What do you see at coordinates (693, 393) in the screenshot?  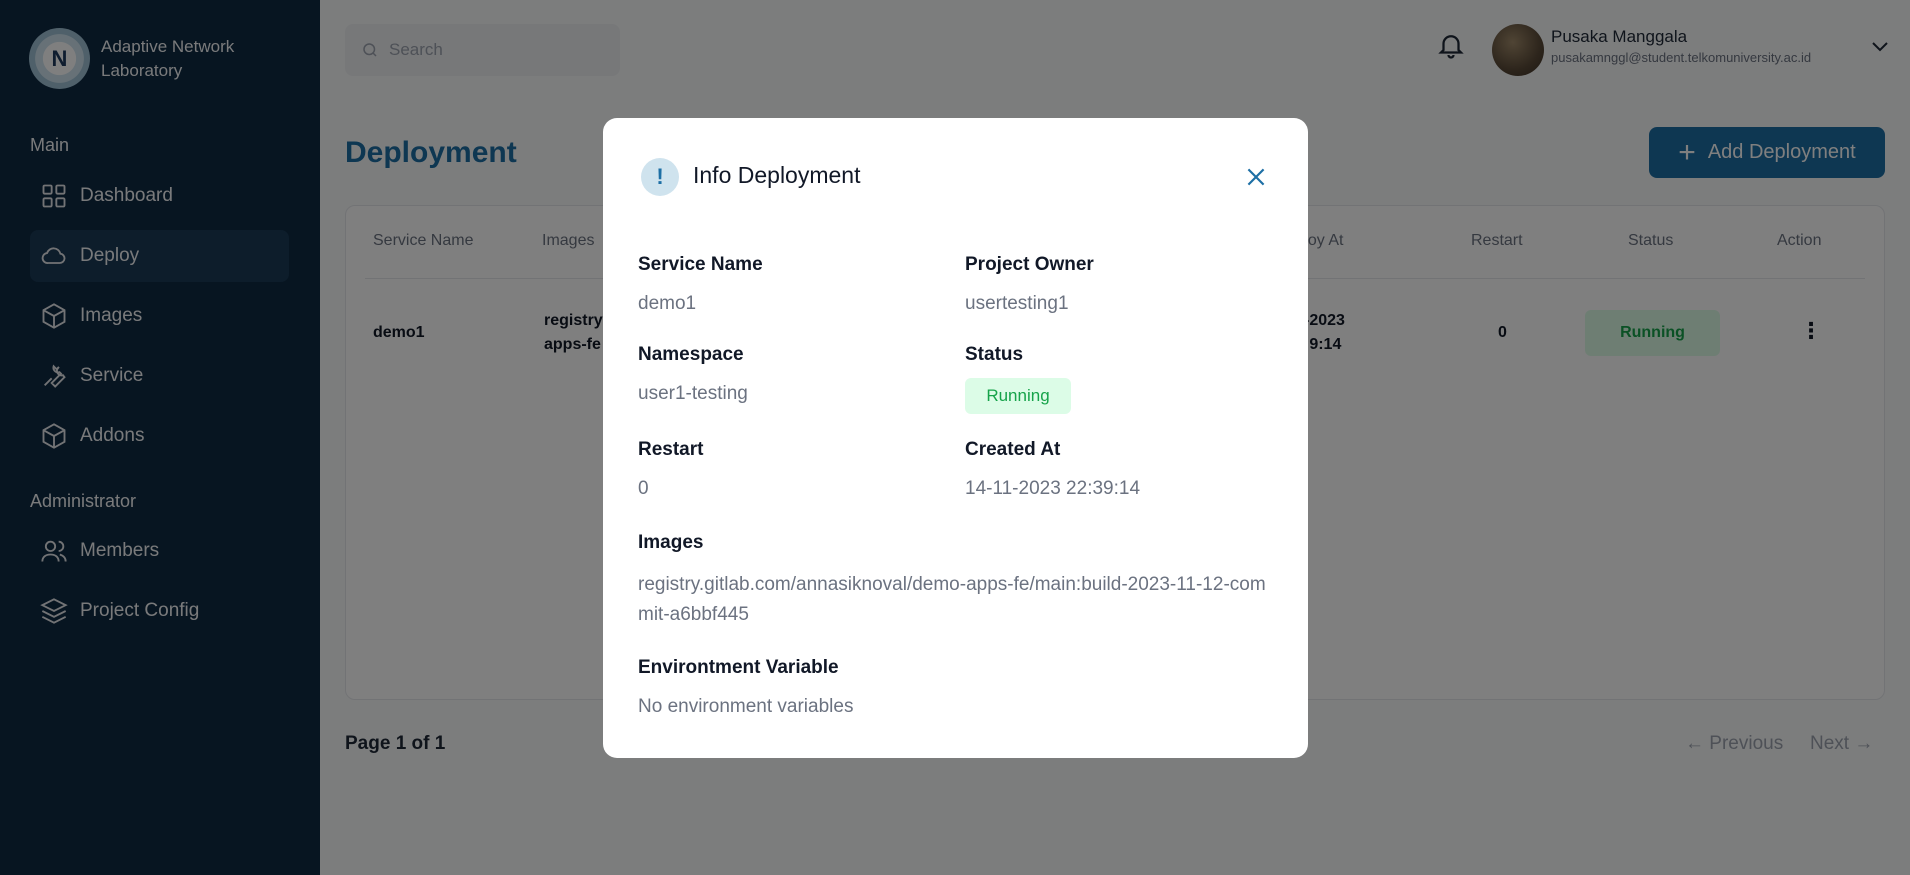 I see `namespace-value: user1-testing` at bounding box center [693, 393].